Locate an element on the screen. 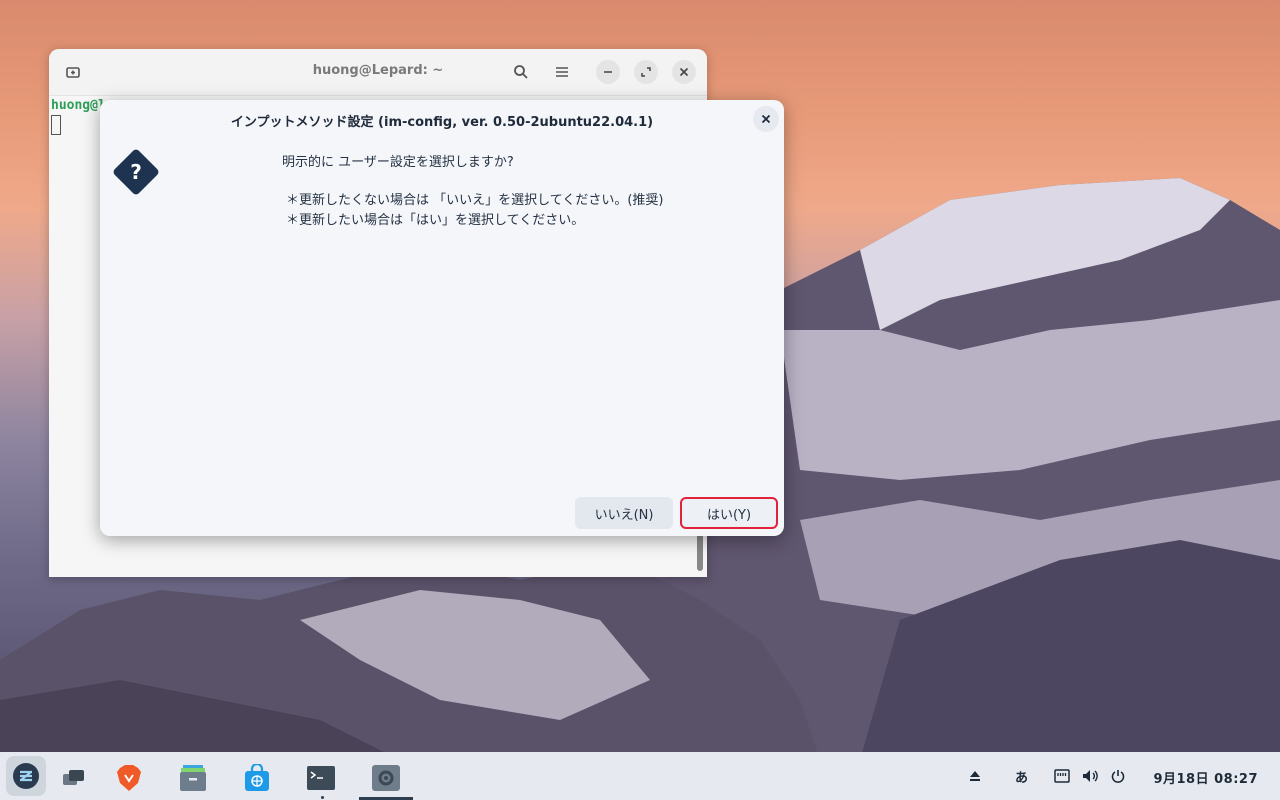 Image resolution: width=1280 pixels, height=800 pixels. zorin-menu-icon is located at coordinates (26, 776).